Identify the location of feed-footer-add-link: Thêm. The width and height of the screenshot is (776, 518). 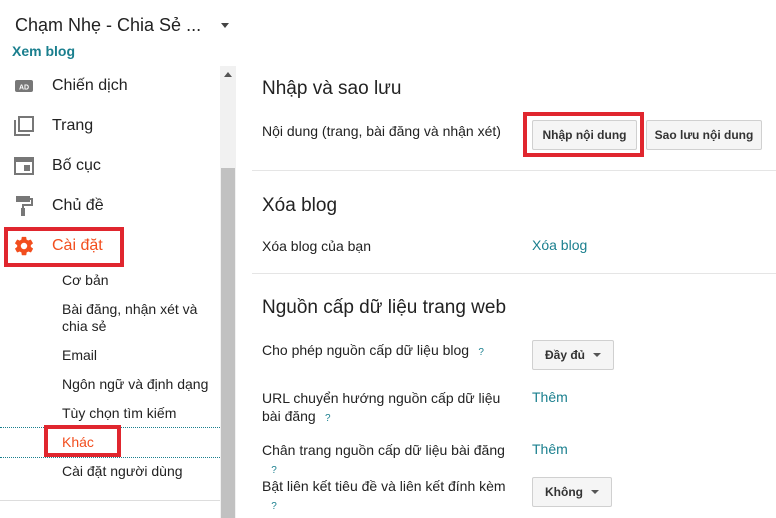
(550, 449).